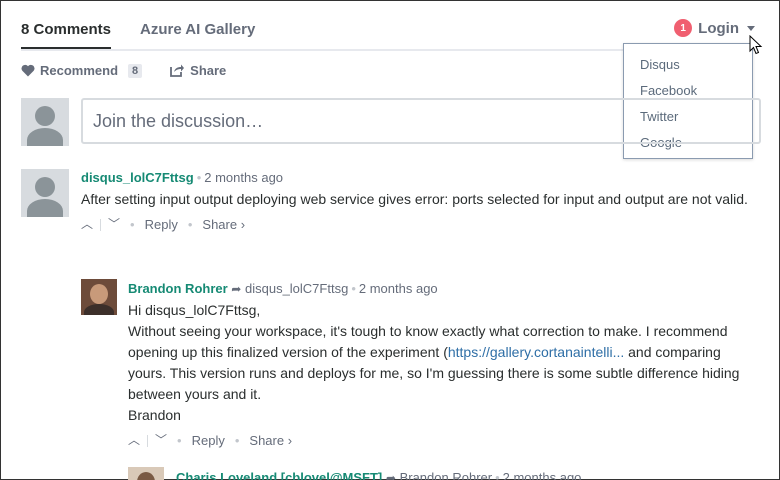 This screenshot has width=780, height=480. Describe the element at coordinates (154, 415) in the screenshot. I see `comment-signature: Brandon` at that location.